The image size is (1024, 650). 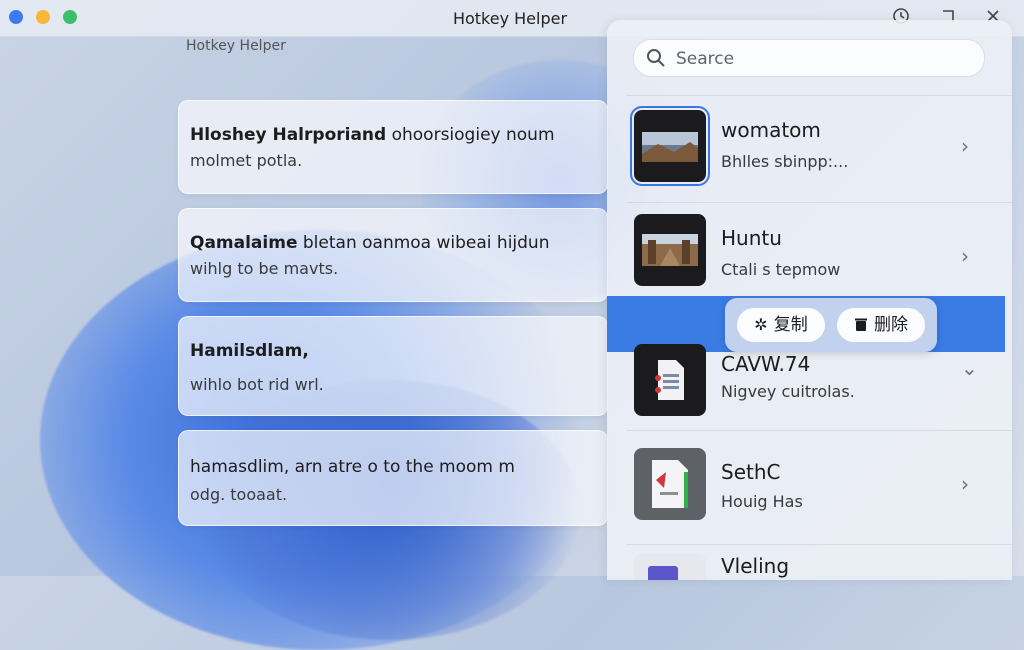 What do you see at coordinates (751, 238) in the screenshot?
I see `item-title: Huntu` at bounding box center [751, 238].